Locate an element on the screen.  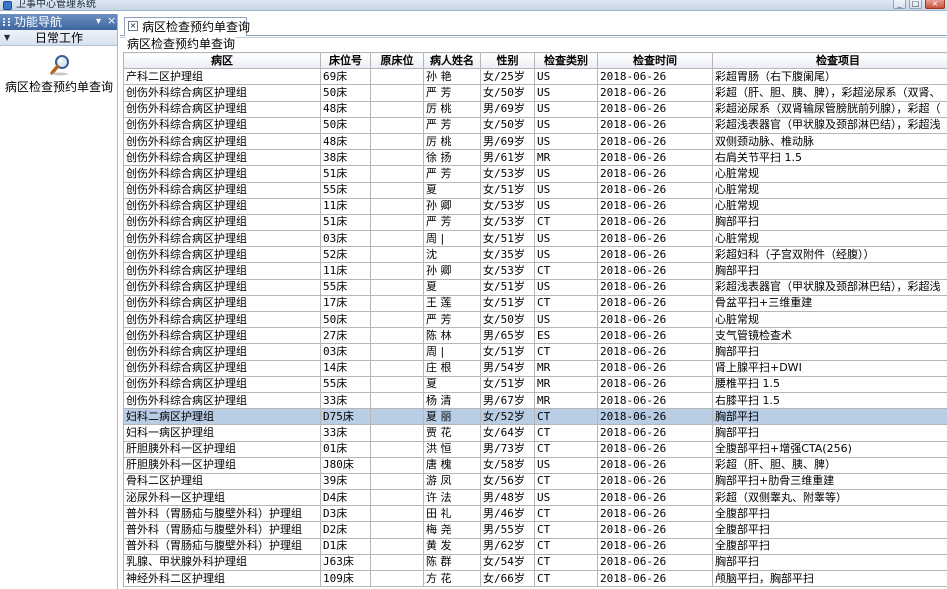
table-row: 创伤外科综合病区护理组 50床 严 芳女/50岁 US 2018-06-26 心脏常规 is located at coordinates (535, 319).